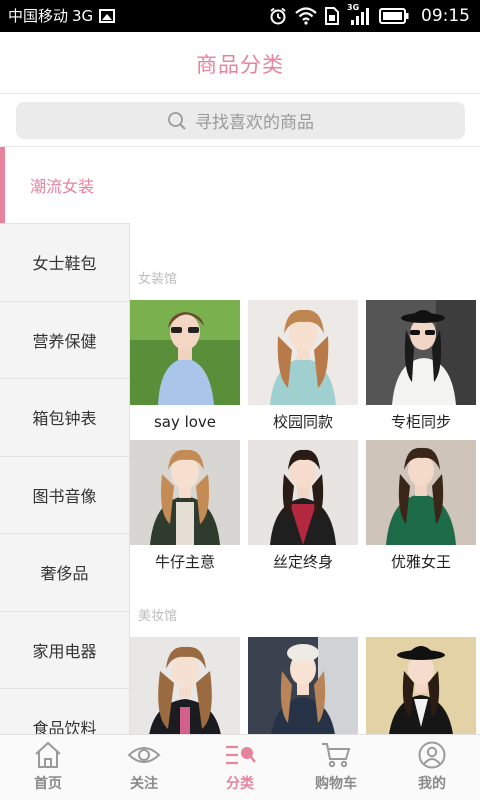  I want to click on product-grid-beauty, so click(305, 685).